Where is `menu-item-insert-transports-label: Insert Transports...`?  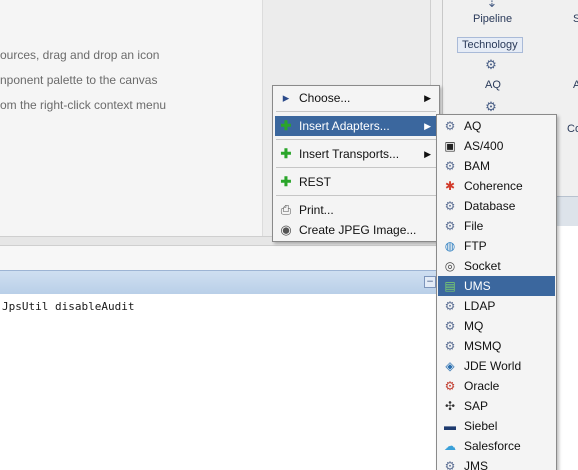 menu-item-insert-transports-label: Insert Transports... is located at coordinates (349, 154).